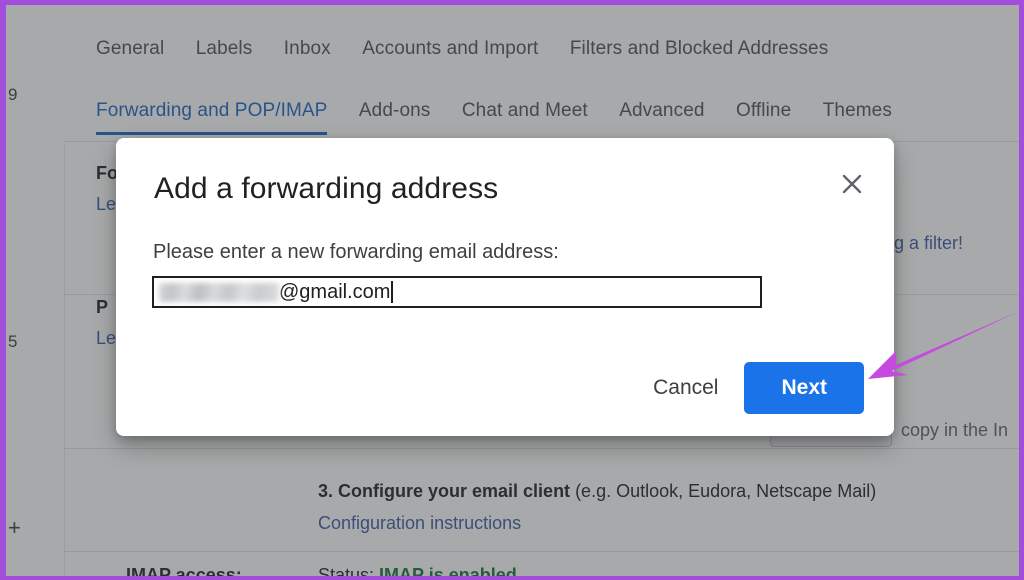  What do you see at coordinates (13, 341) in the screenshot?
I see `gutter-number-2: 5` at bounding box center [13, 341].